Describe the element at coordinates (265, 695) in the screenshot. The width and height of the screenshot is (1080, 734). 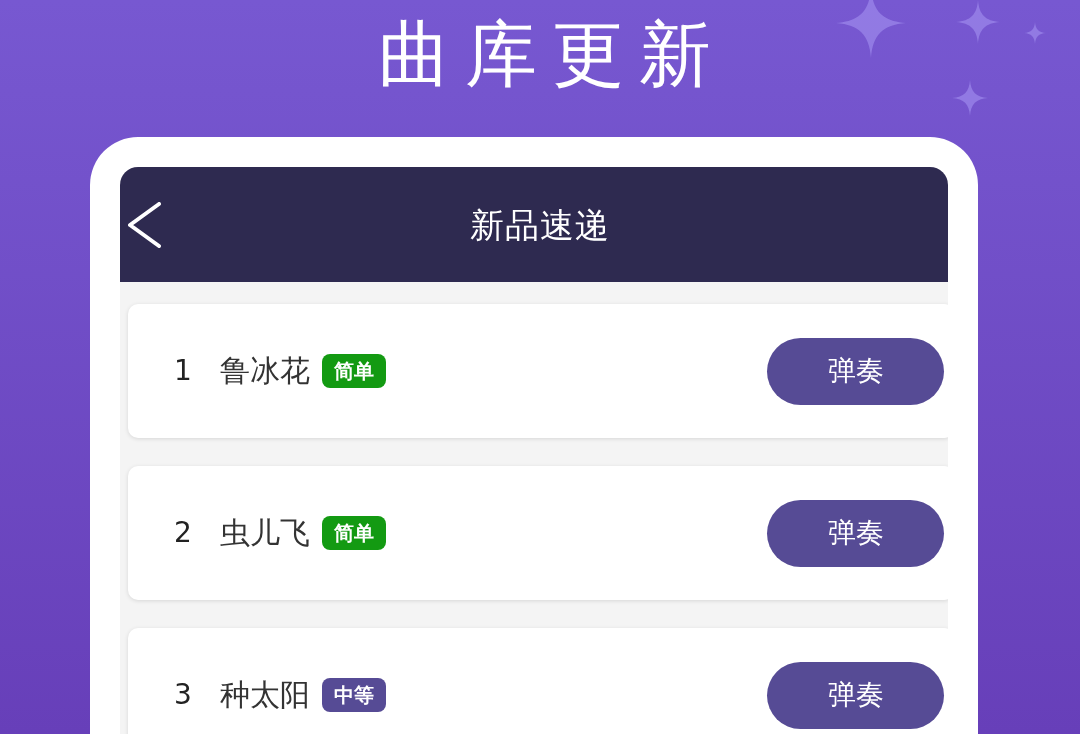
I see `song-title: 种太阳` at that location.